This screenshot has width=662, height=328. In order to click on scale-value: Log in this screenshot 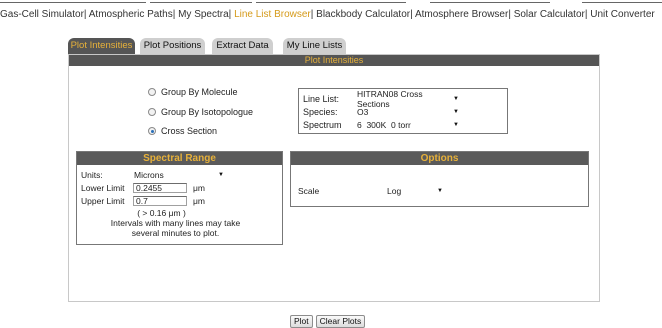, I will do `click(394, 190)`.